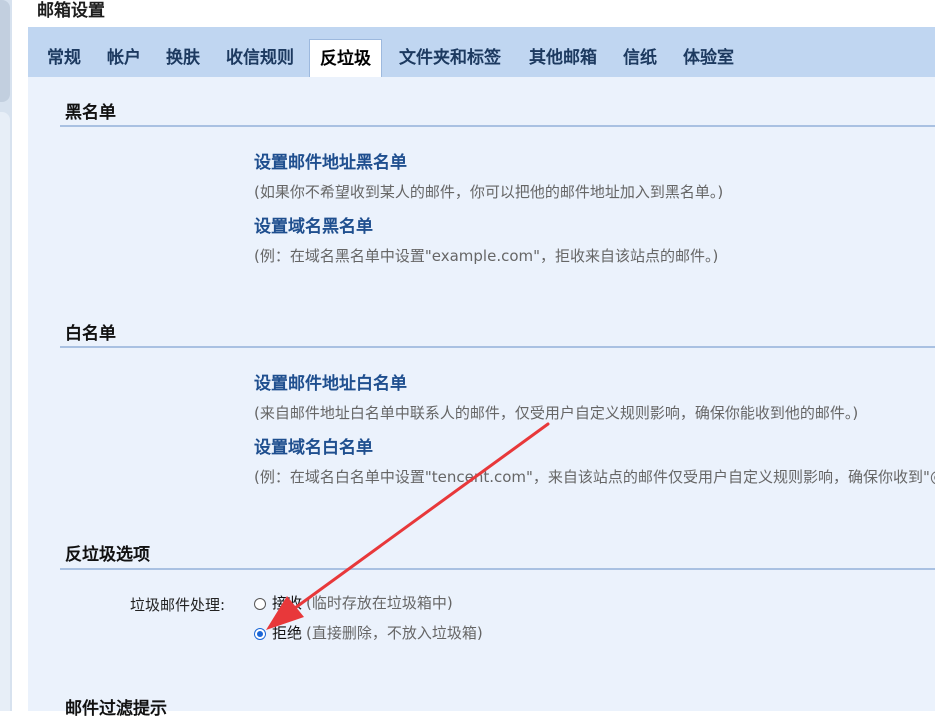  What do you see at coordinates (178, 605) in the screenshot?
I see `spam-handling-label: 垃圾邮件处理:` at bounding box center [178, 605].